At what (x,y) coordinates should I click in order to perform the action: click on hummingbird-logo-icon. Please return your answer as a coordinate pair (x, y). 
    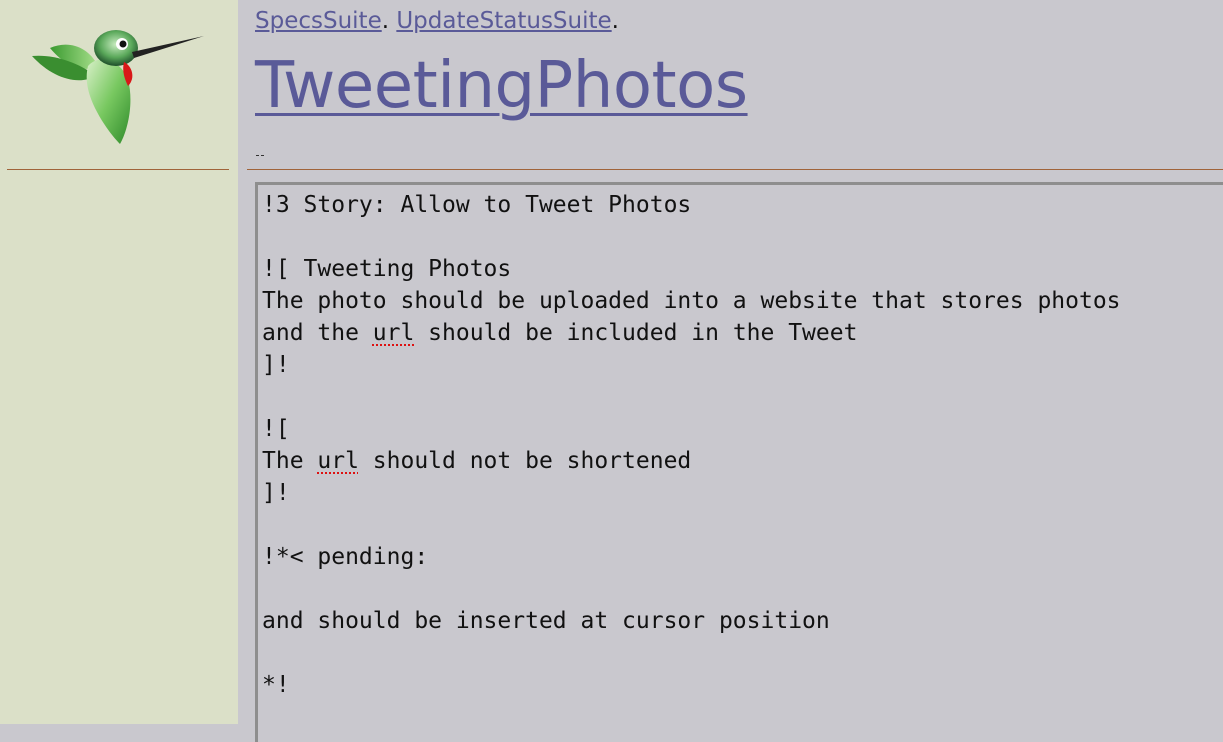
    Looking at the image, I should click on (118, 88).